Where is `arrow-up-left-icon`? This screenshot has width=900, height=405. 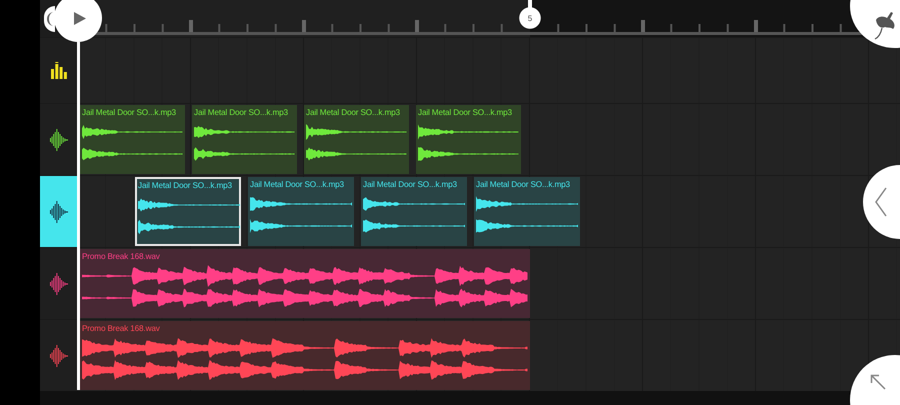 arrow-up-left-icon is located at coordinates (878, 382).